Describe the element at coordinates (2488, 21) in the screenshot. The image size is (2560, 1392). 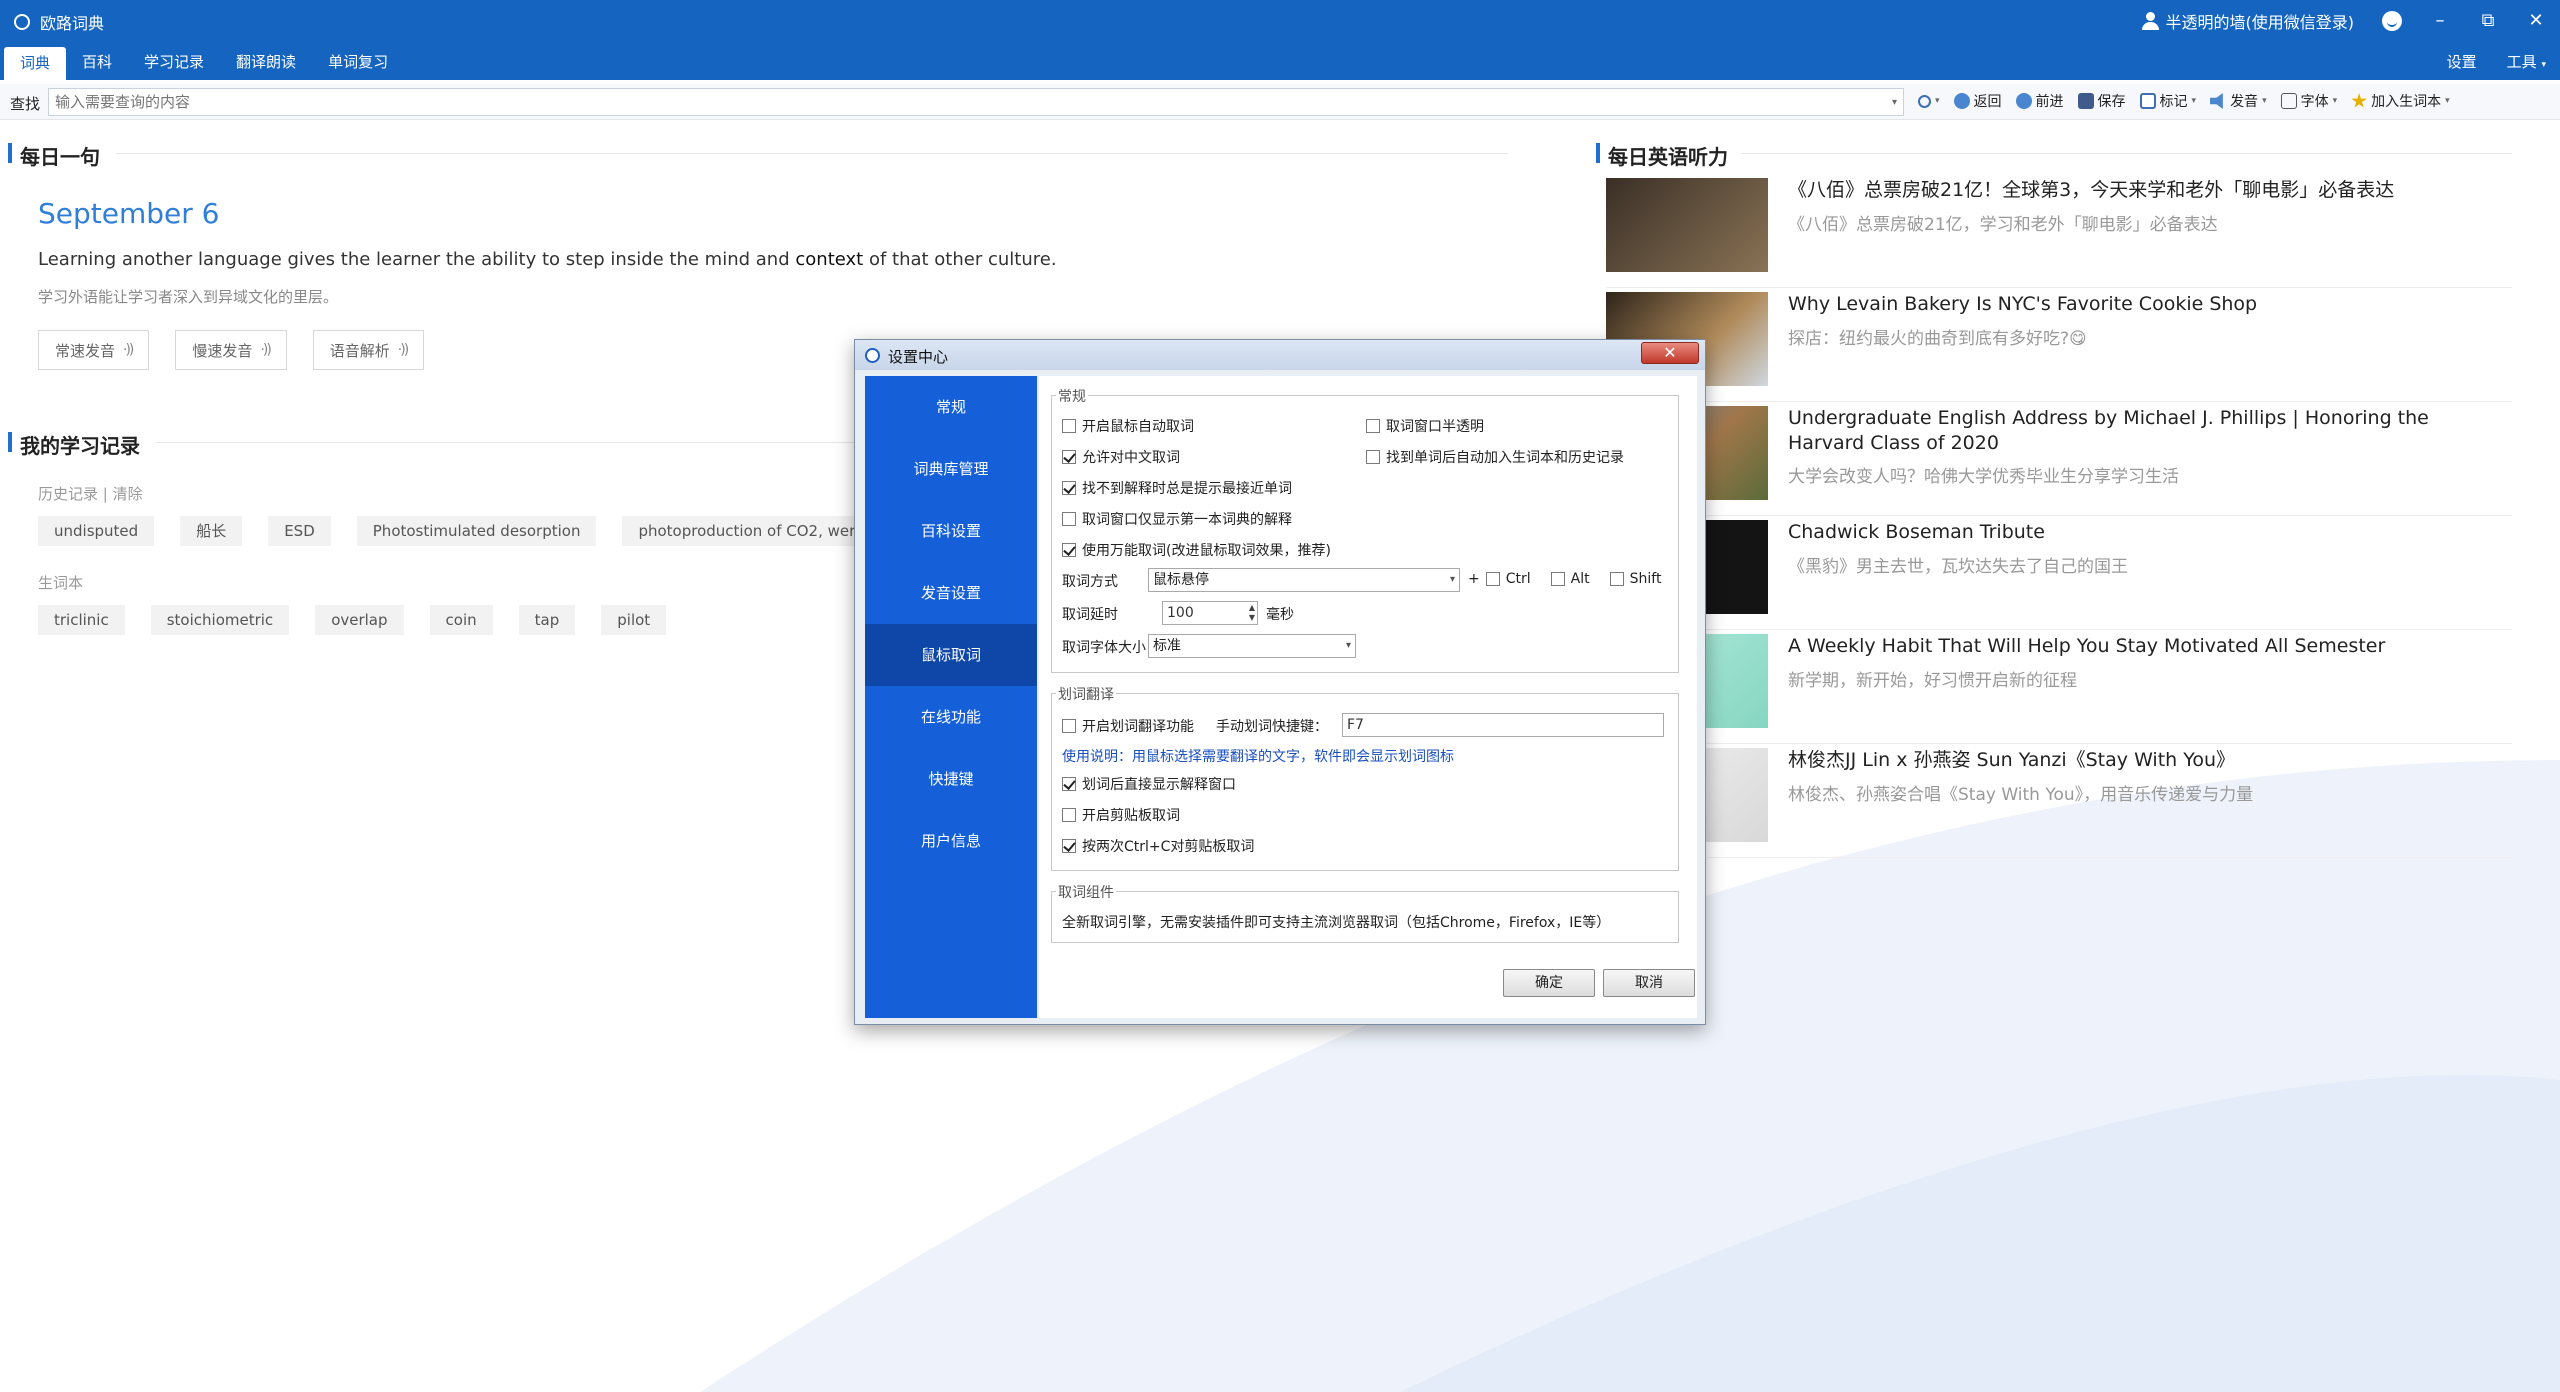
I see `restore-button: ⧉` at that location.